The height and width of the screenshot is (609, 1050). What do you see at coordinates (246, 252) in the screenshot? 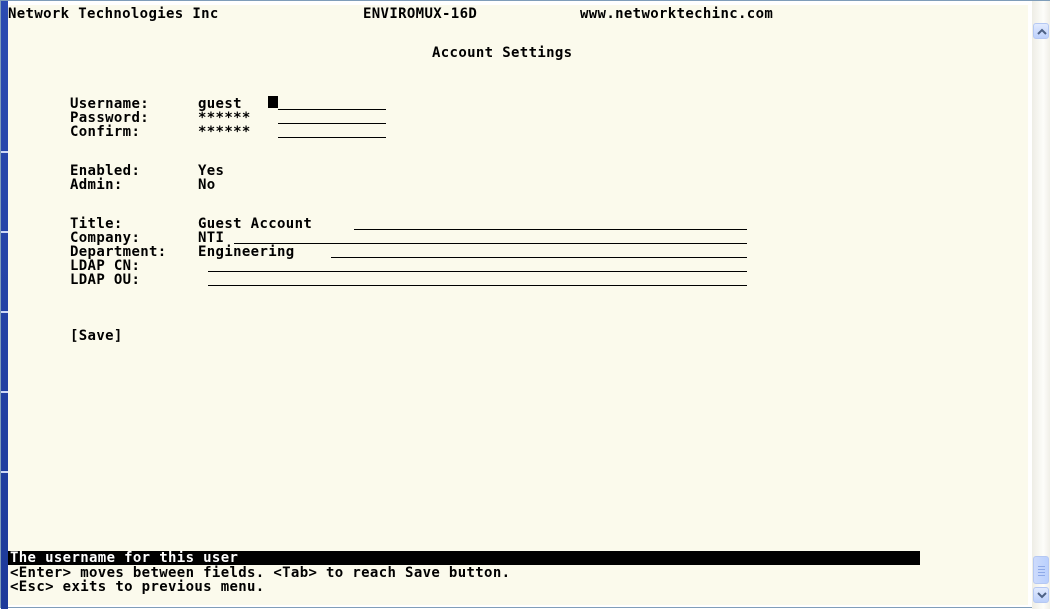
I see `department-value: Engineering` at bounding box center [246, 252].